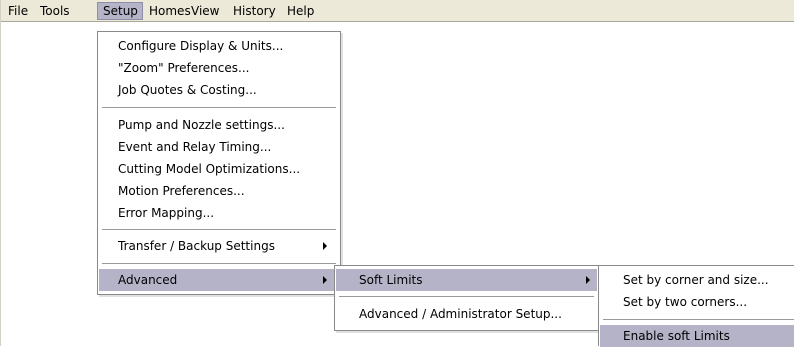 Image resolution: width=794 pixels, height=347 pixels. I want to click on menu-item-soft-limits: Soft Limits, so click(466, 280).